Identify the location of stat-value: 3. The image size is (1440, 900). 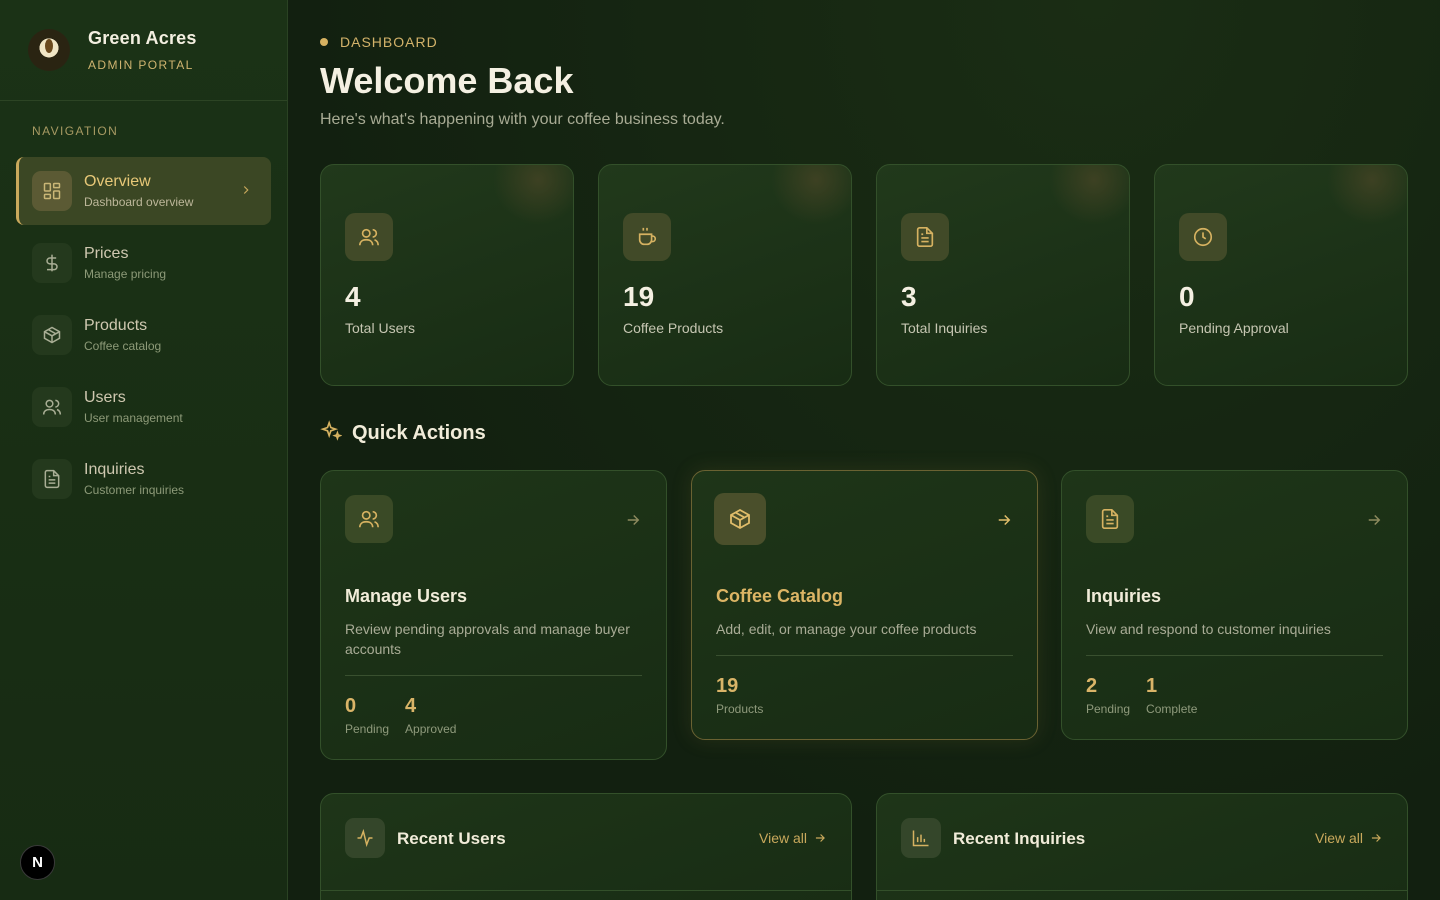
(909, 296).